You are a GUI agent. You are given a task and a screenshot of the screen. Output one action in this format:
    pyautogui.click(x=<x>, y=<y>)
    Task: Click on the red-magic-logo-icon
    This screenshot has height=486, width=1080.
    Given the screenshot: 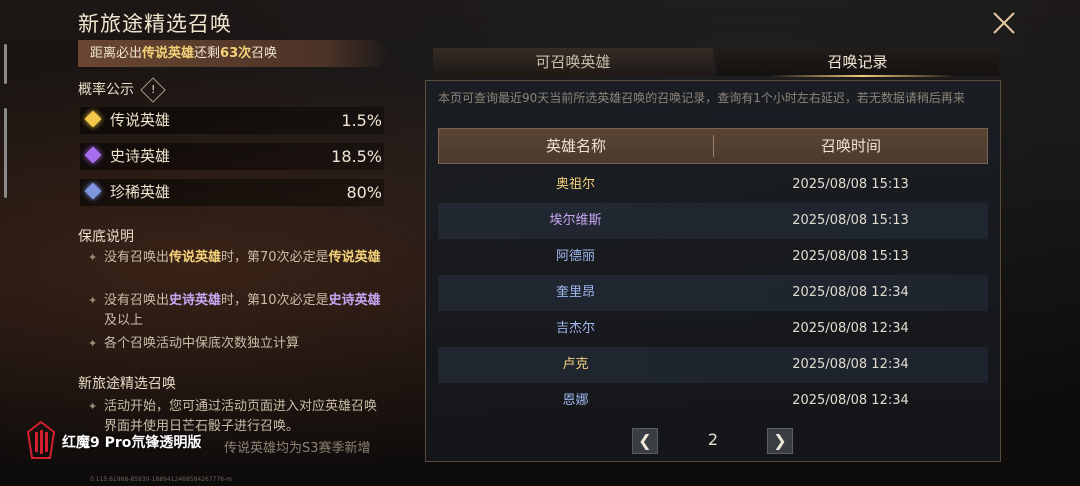 What is the action you would take?
    pyautogui.click(x=41, y=439)
    